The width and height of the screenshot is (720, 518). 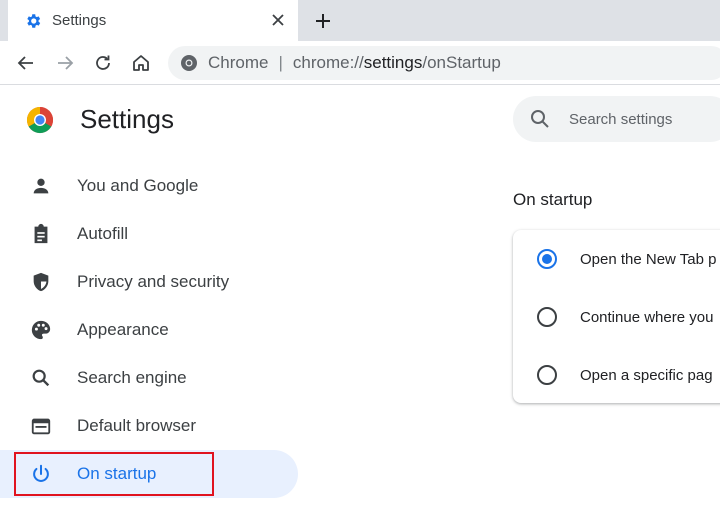 What do you see at coordinates (33, 21) in the screenshot?
I see `gear-icon` at bounding box center [33, 21].